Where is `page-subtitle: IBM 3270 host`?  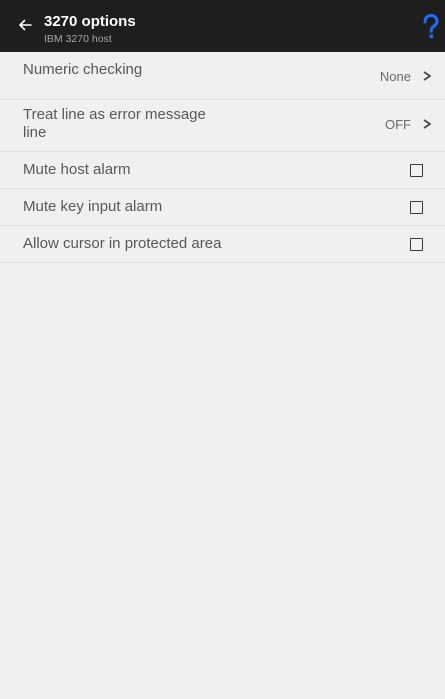 page-subtitle: IBM 3270 host is located at coordinates (78, 39).